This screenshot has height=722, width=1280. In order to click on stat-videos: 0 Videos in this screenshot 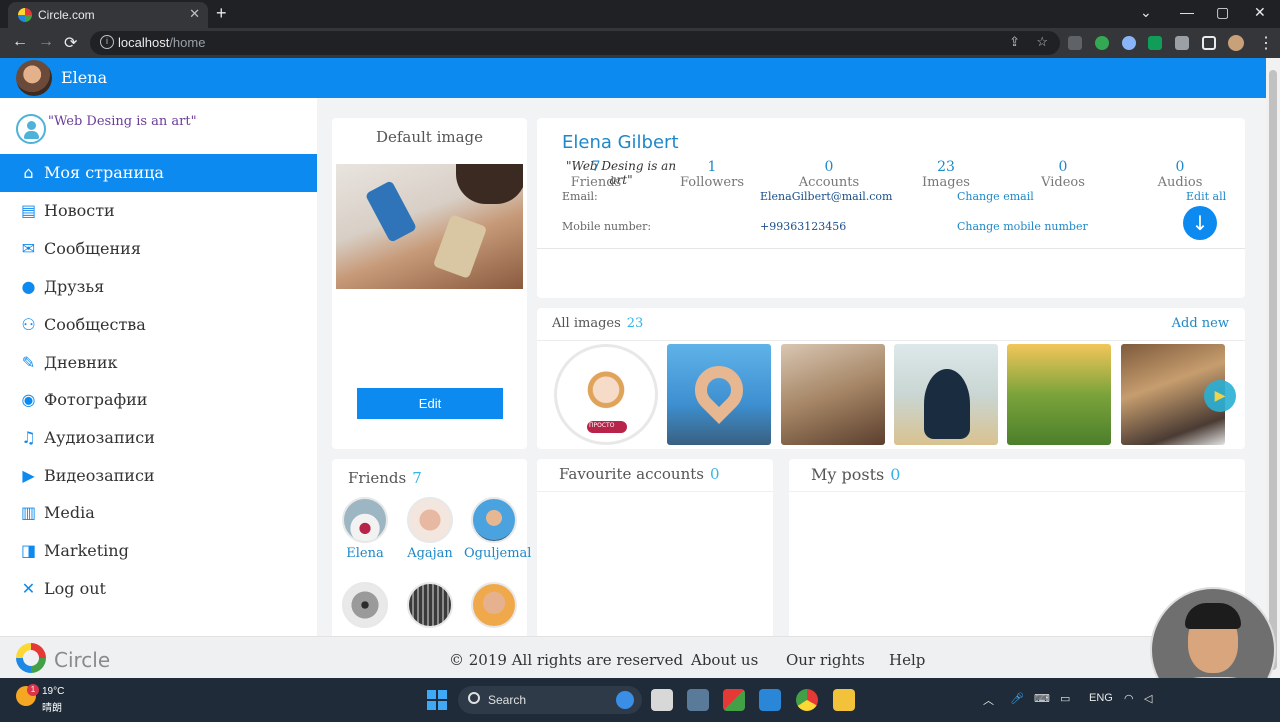, I will do `click(1063, 174)`.